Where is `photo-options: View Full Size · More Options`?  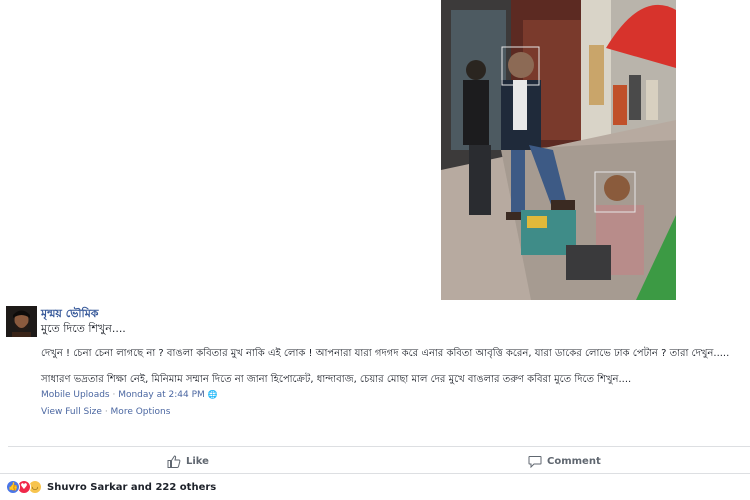
photo-options: View Full Size · More Options is located at coordinates (105, 412).